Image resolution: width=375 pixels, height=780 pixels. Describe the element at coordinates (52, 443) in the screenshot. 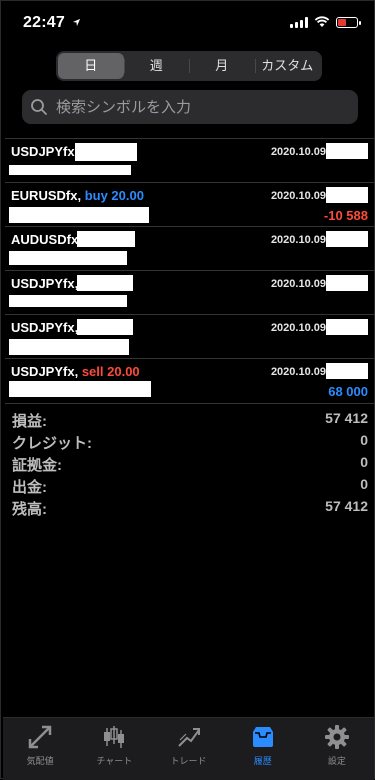

I see `summary-label: クレジット:` at that location.